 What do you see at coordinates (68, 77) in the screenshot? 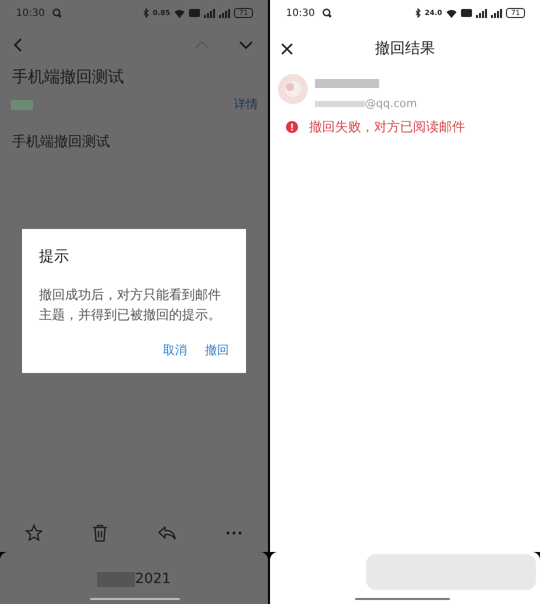
I see `email-subject: 手机端撤回测试` at bounding box center [68, 77].